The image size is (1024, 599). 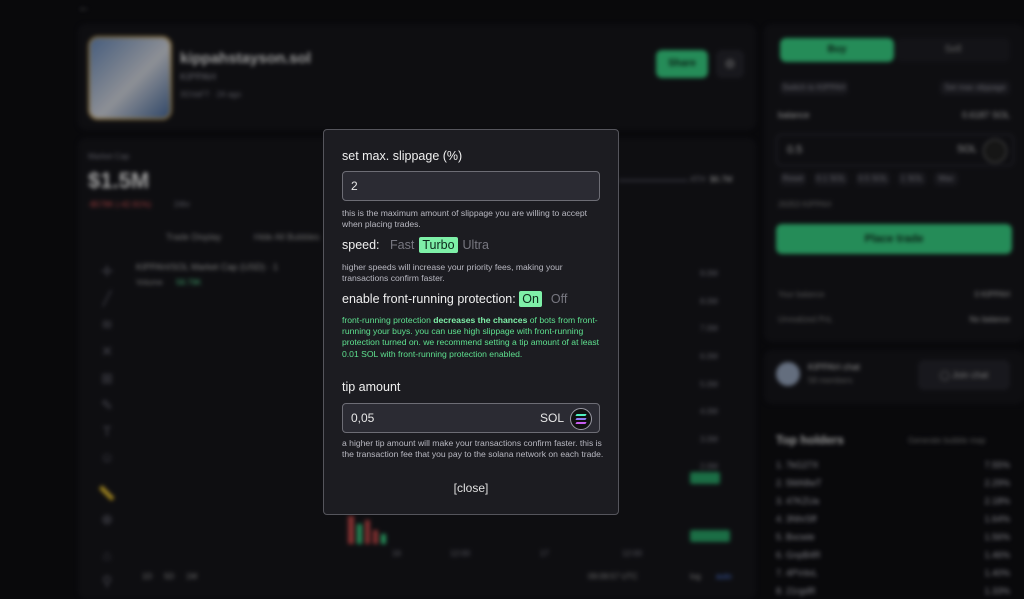 I want to click on close-button: [close], so click(x=471, y=488).